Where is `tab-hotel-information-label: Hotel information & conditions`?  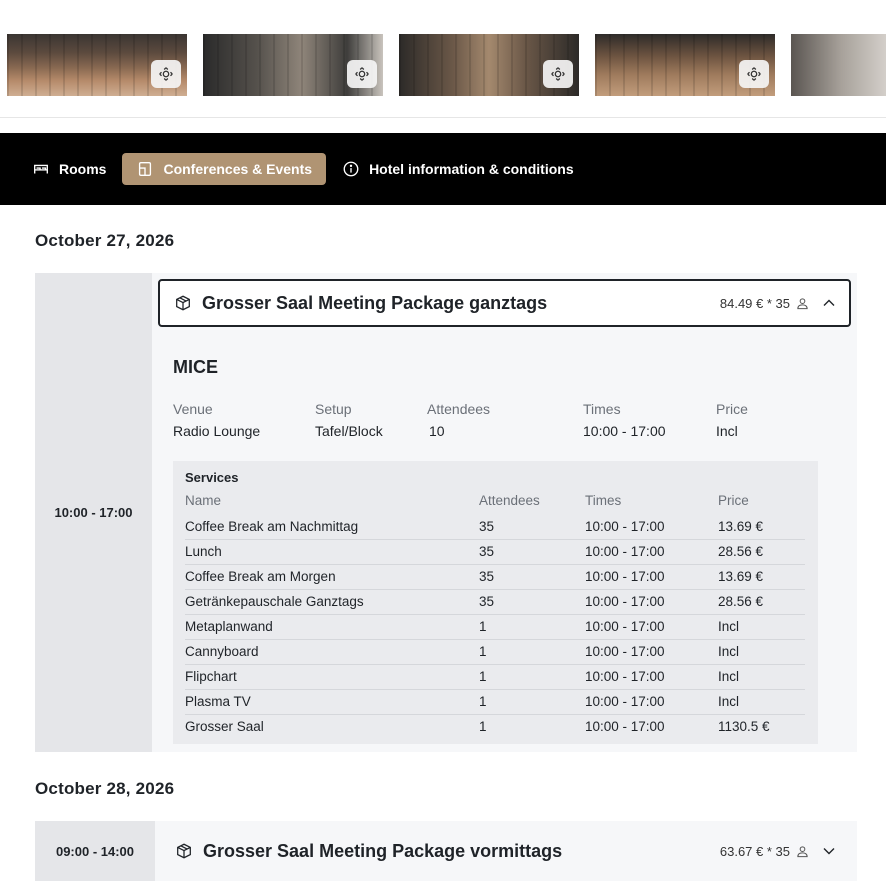
tab-hotel-information-label: Hotel information & conditions is located at coordinates (471, 169).